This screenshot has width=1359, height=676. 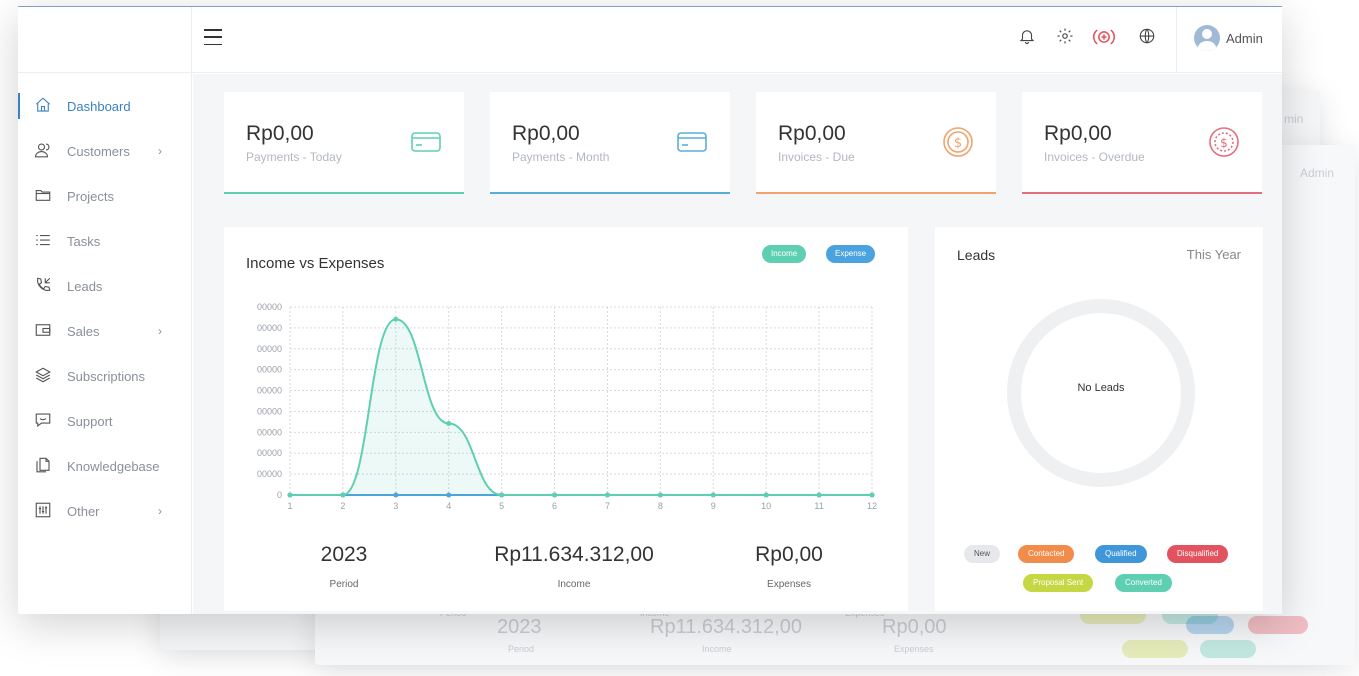 I want to click on sidebar-item-dashboard: Dashboard, so click(x=105, y=106).